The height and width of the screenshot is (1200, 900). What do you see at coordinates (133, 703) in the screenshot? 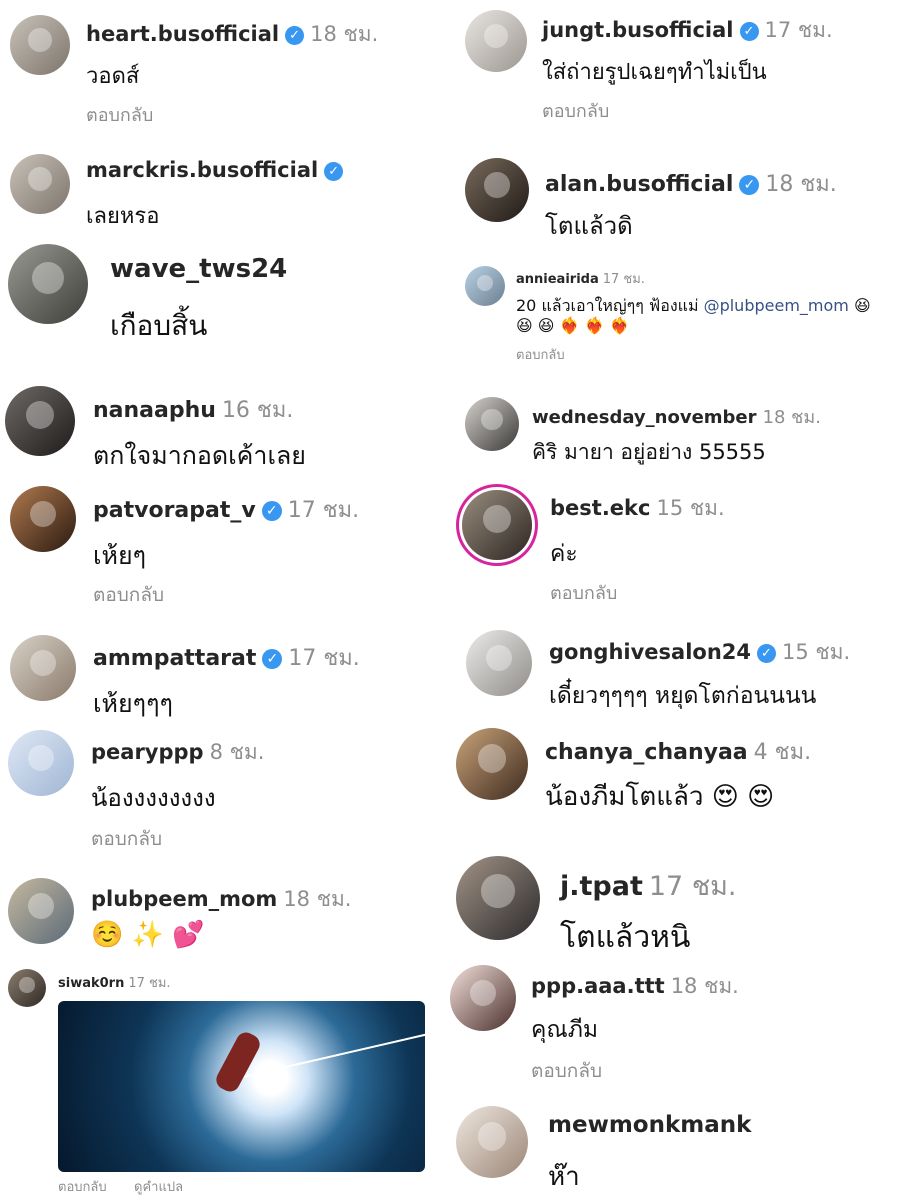
I see `comment-text: เห้ยๆๆๆ` at bounding box center [133, 703].